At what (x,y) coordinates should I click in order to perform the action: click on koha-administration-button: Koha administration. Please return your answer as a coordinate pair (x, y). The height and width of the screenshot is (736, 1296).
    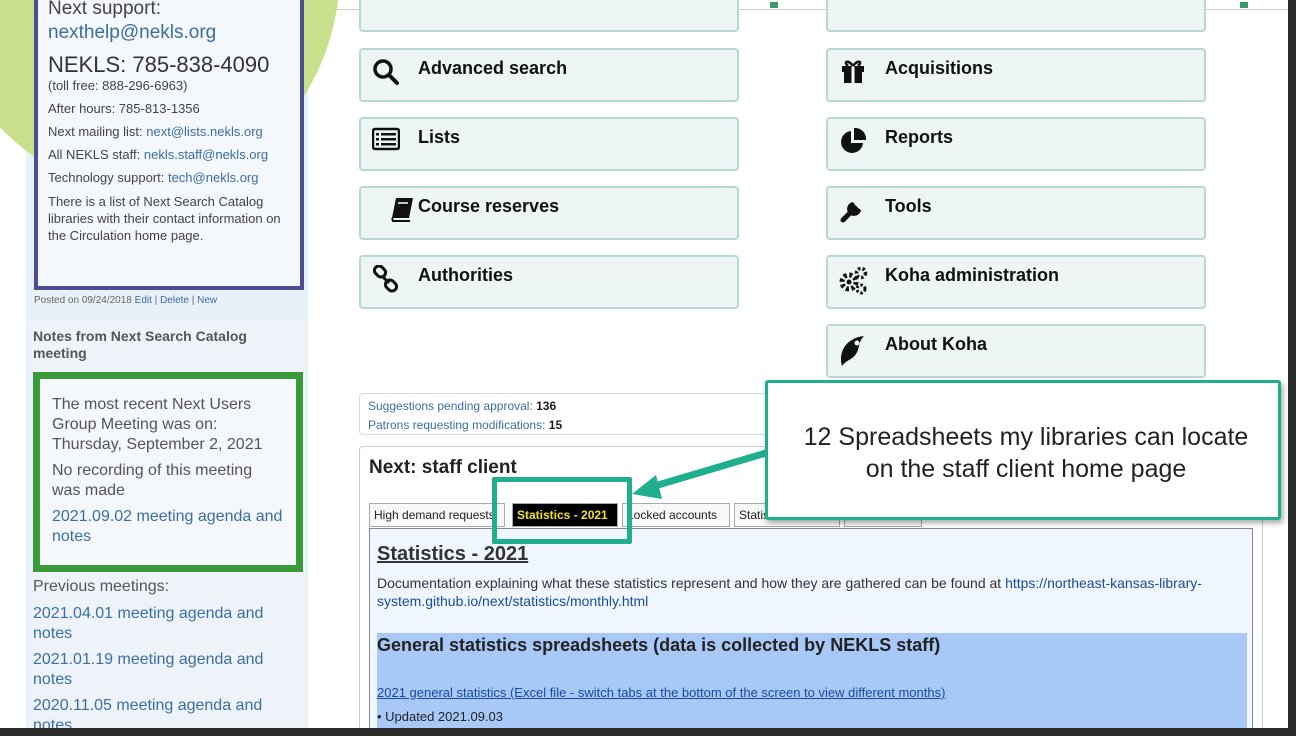
    Looking at the image, I should click on (1016, 282).